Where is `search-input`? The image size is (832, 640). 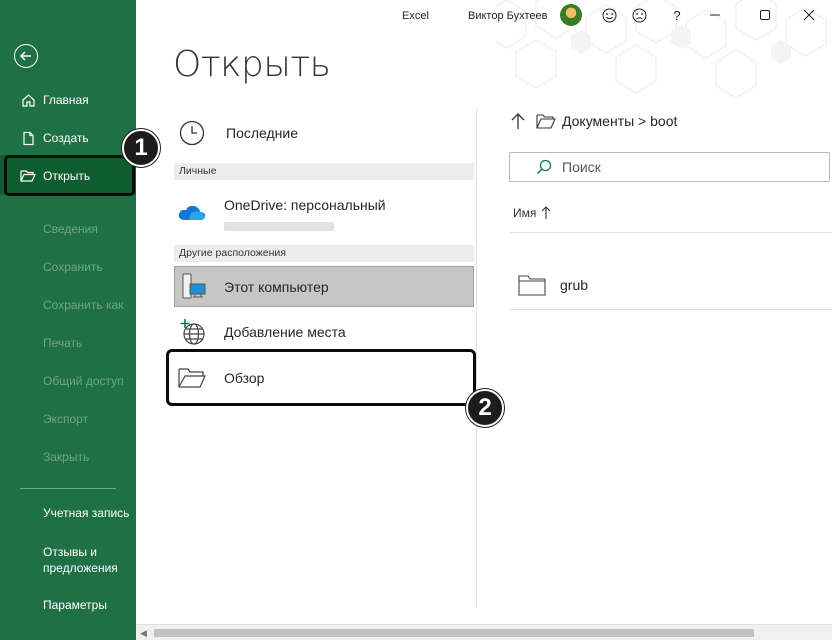 search-input is located at coordinates (682, 167).